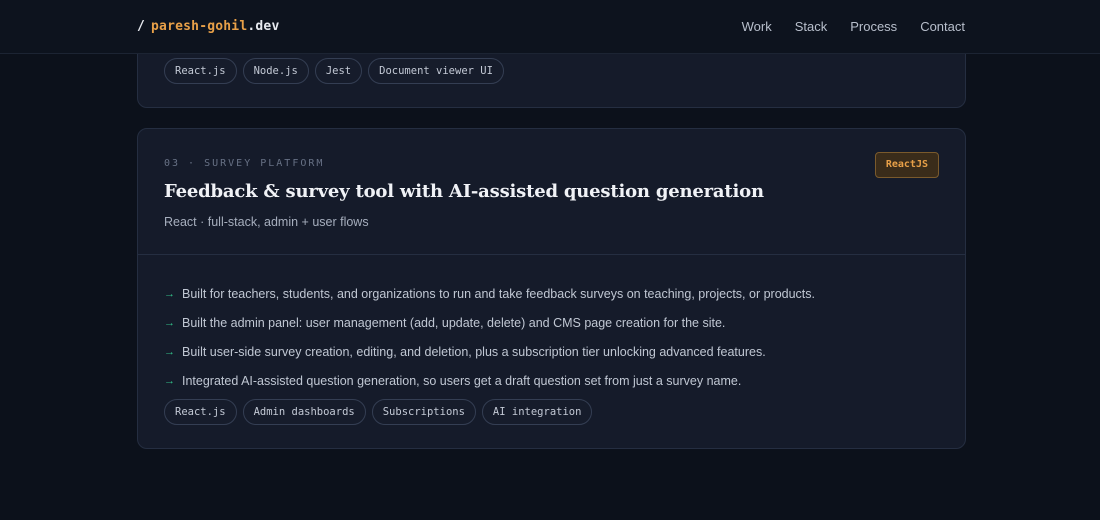 This screenshot has width=1100, height=520. Describe the element at coordinates (436, 71) in the screenshot. I see `tag: Document viewer UI` at that location.